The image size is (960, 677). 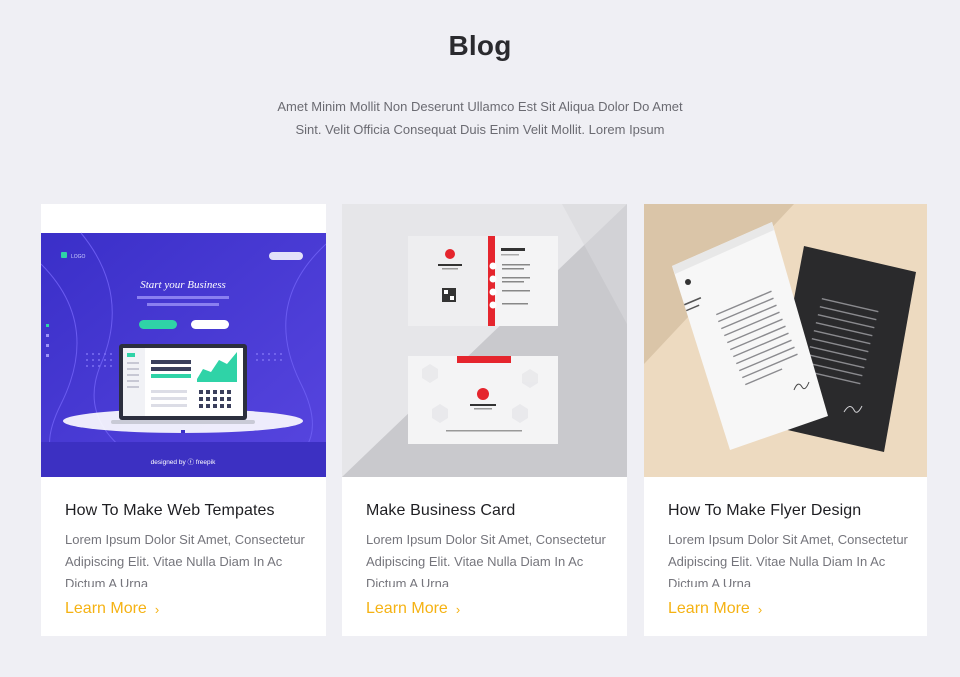 What do you see at coordinates (183, 462) in the screenshot?
I see `template-credit: designed by ⓕ freepik` at bounding box center [183, 462].